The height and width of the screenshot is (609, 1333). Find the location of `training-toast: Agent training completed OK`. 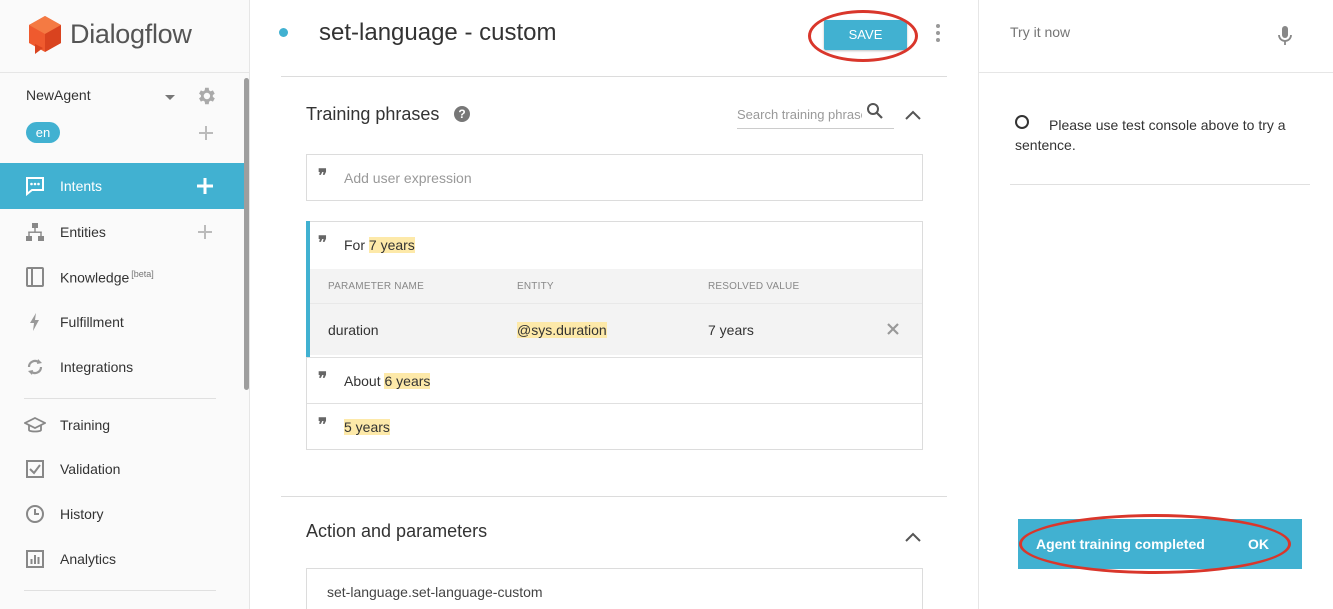

training-toast: Agent training completed OK is located at coordinates (1160, 544).